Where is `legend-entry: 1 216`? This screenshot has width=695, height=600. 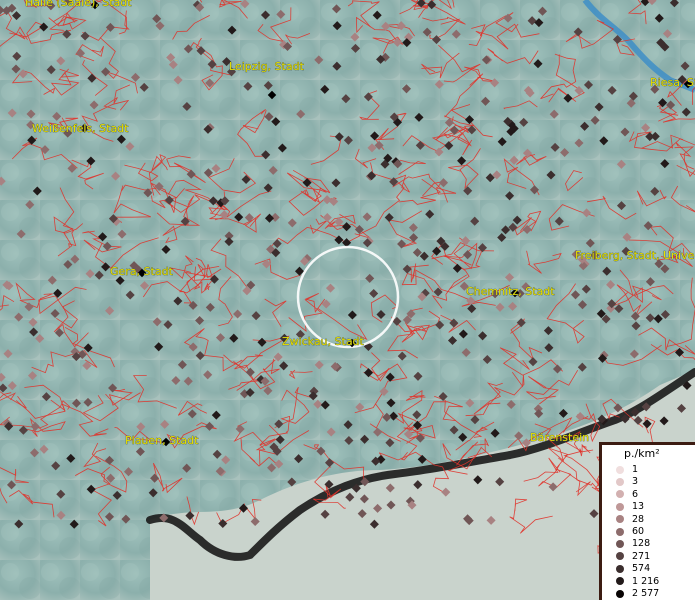
legend-entry: 1 216 is located at coordinates (637, 581).